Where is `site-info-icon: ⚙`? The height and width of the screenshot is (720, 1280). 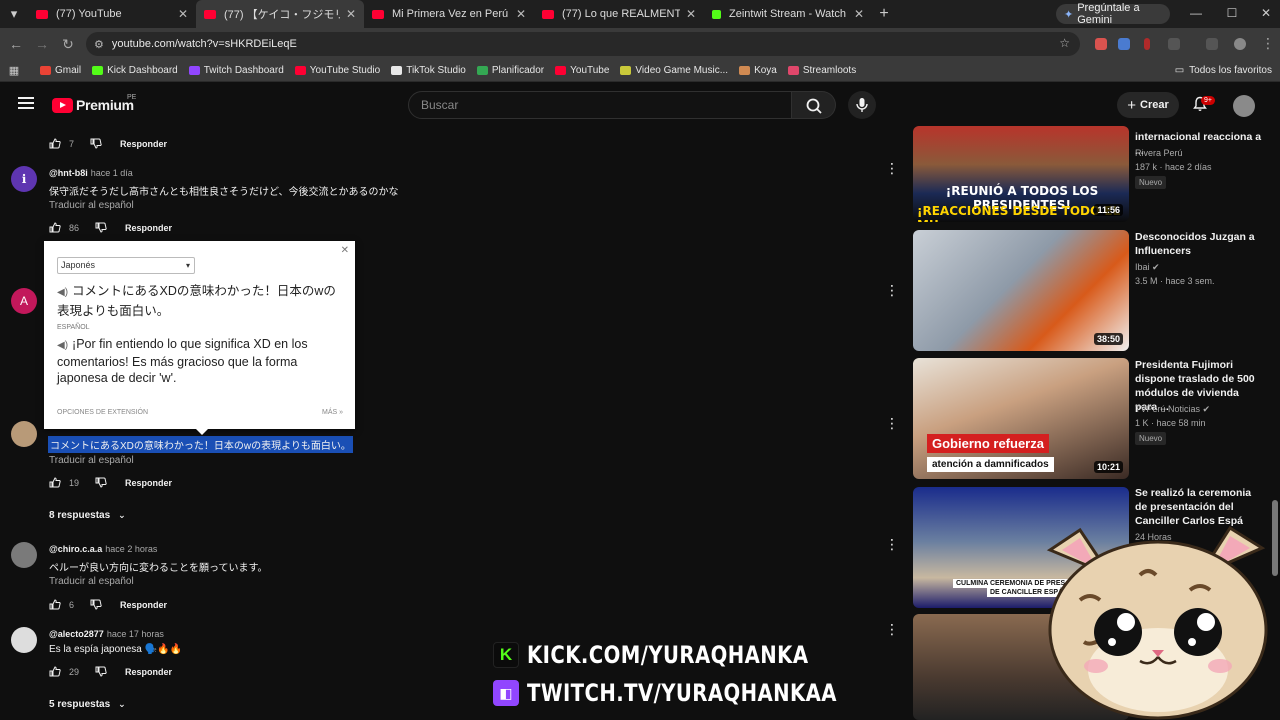
site-info-icon: ⚙ is located at coordinates (99, 44).